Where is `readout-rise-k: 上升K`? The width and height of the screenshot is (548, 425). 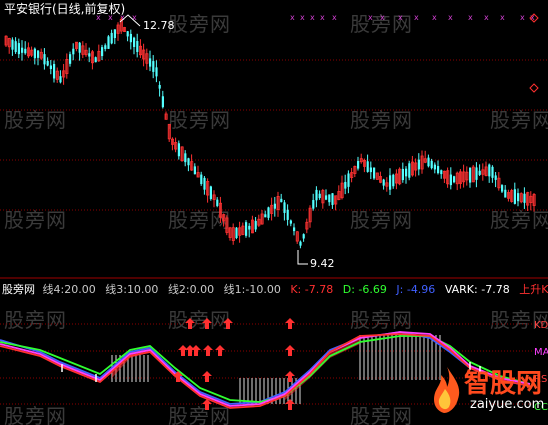
readout-rise-k: 上升K is located at coordinates (533, 289).